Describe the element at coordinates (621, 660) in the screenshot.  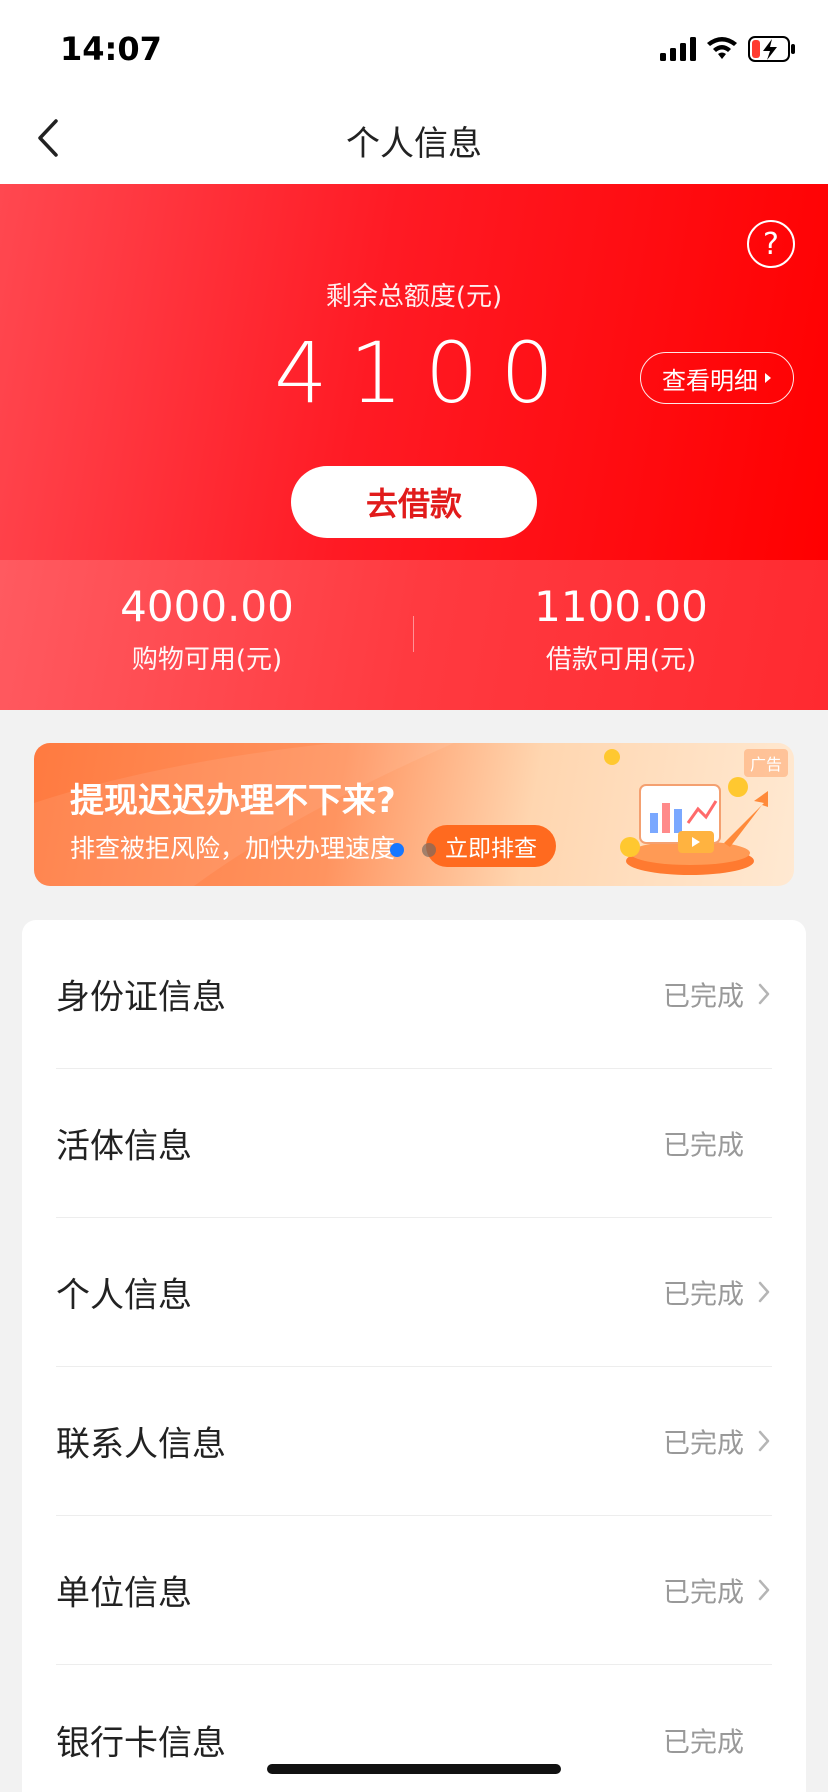
I see `loan-label: 借款可用(元)` at that location.